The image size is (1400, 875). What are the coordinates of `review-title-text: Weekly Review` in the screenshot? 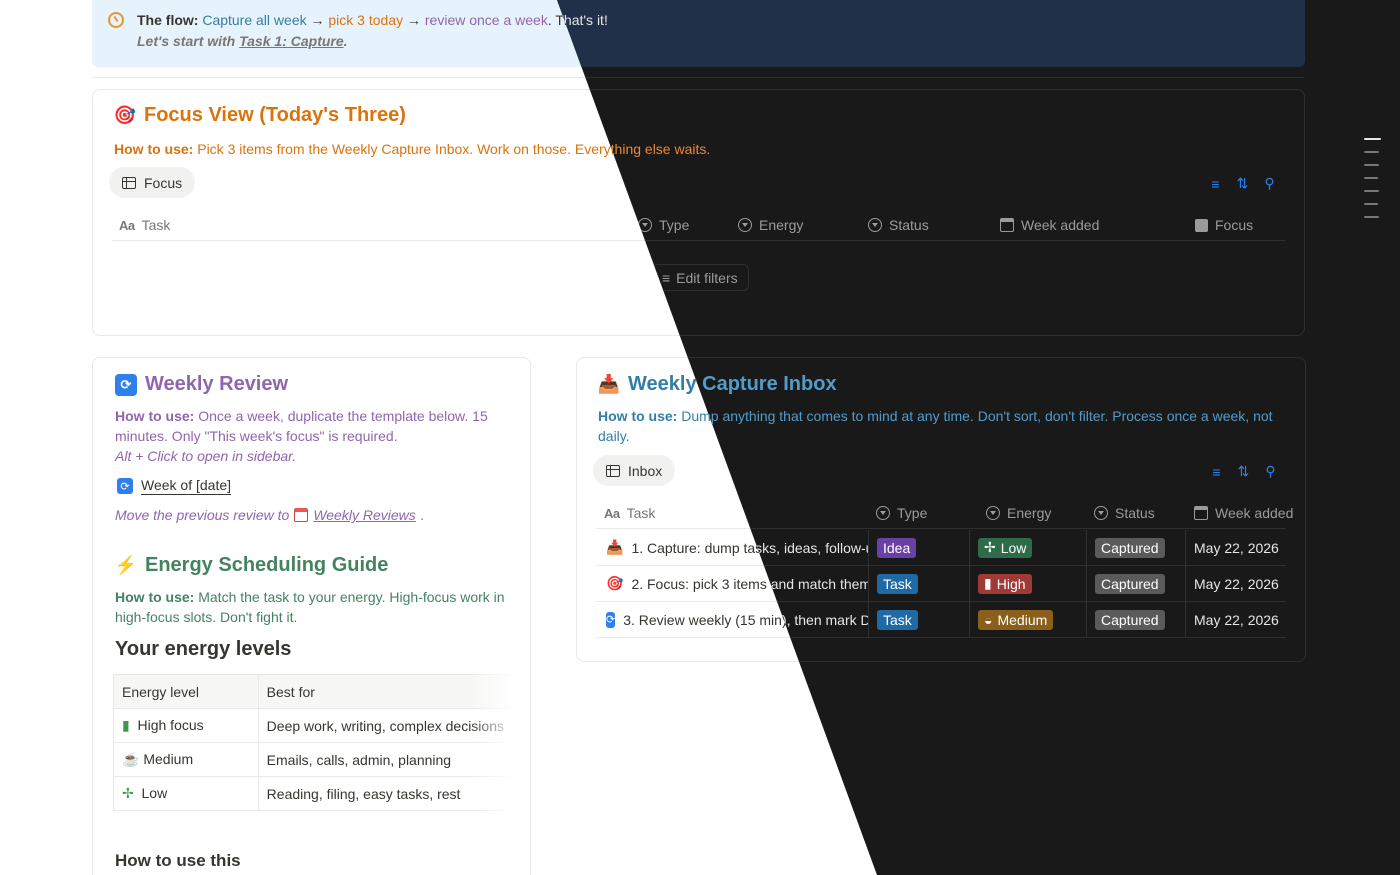 It's located at (217, 384).